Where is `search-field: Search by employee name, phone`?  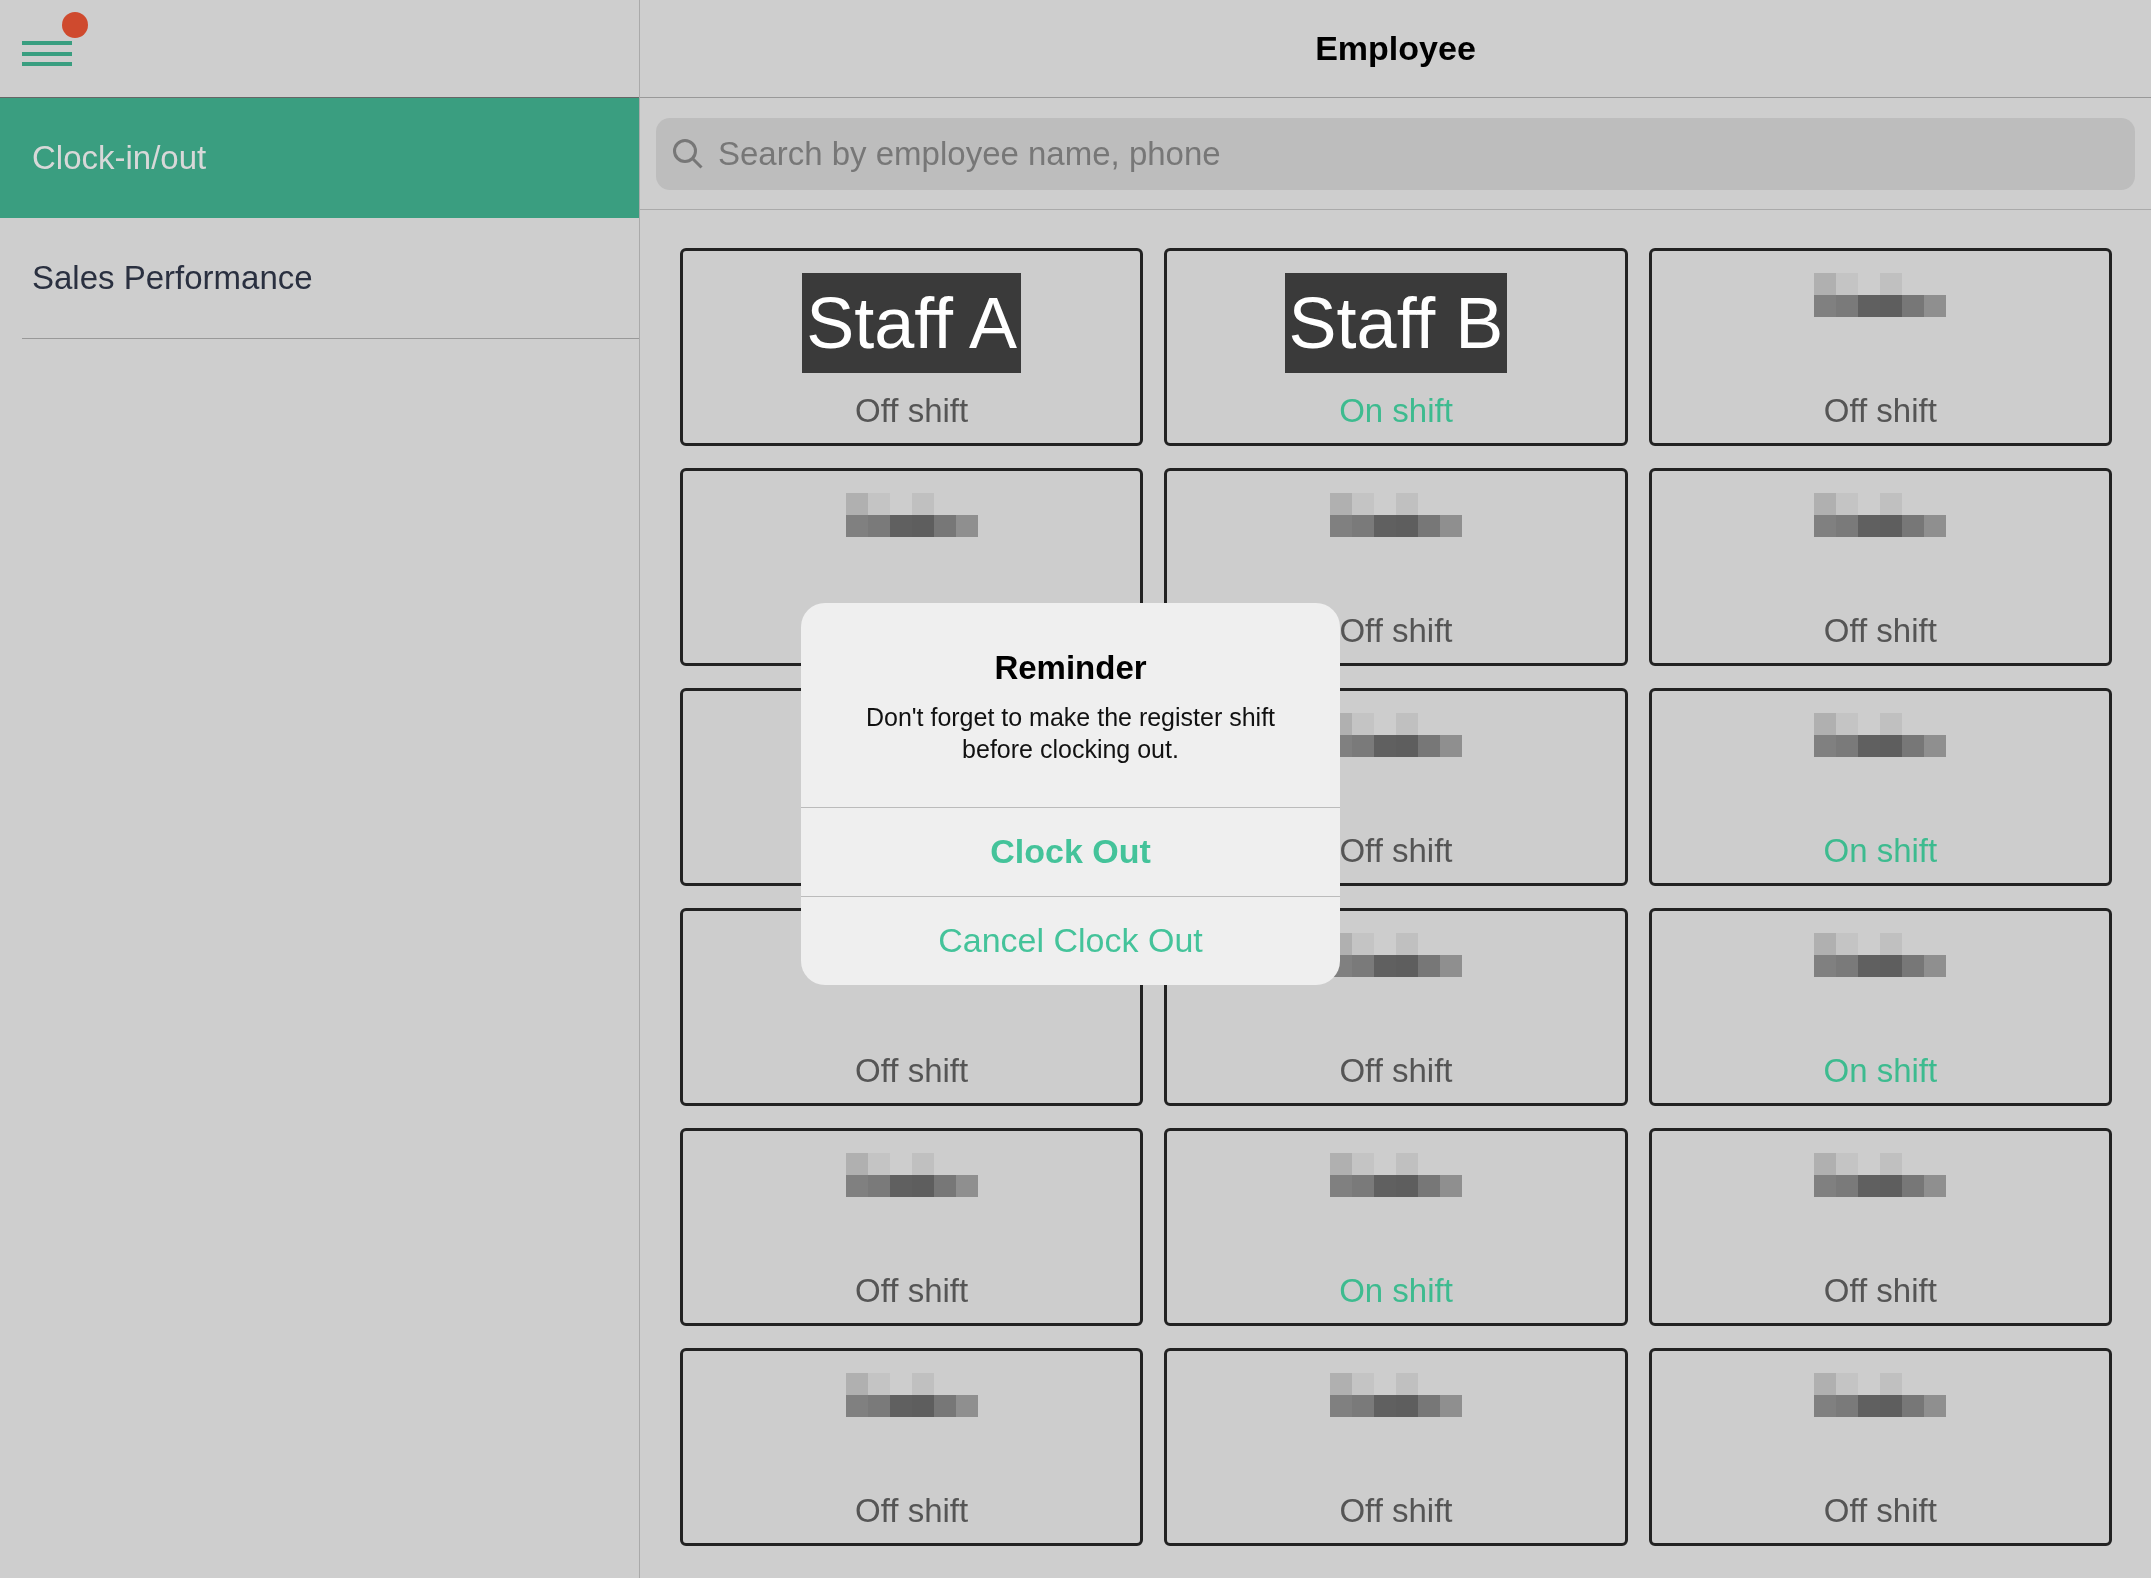
search-field: Search by employee name, phone is located at coordinates (1395, 153).